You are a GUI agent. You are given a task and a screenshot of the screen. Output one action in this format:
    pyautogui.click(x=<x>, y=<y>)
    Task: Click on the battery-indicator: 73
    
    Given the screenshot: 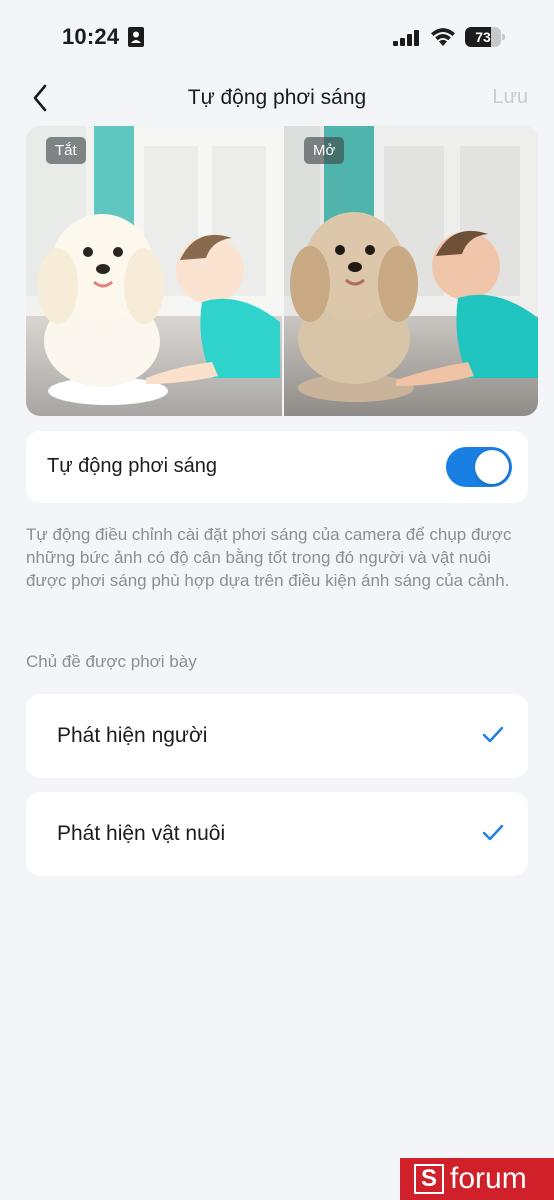 What is the action you would take?
    pyautogui.click(x=485, y=37)
    